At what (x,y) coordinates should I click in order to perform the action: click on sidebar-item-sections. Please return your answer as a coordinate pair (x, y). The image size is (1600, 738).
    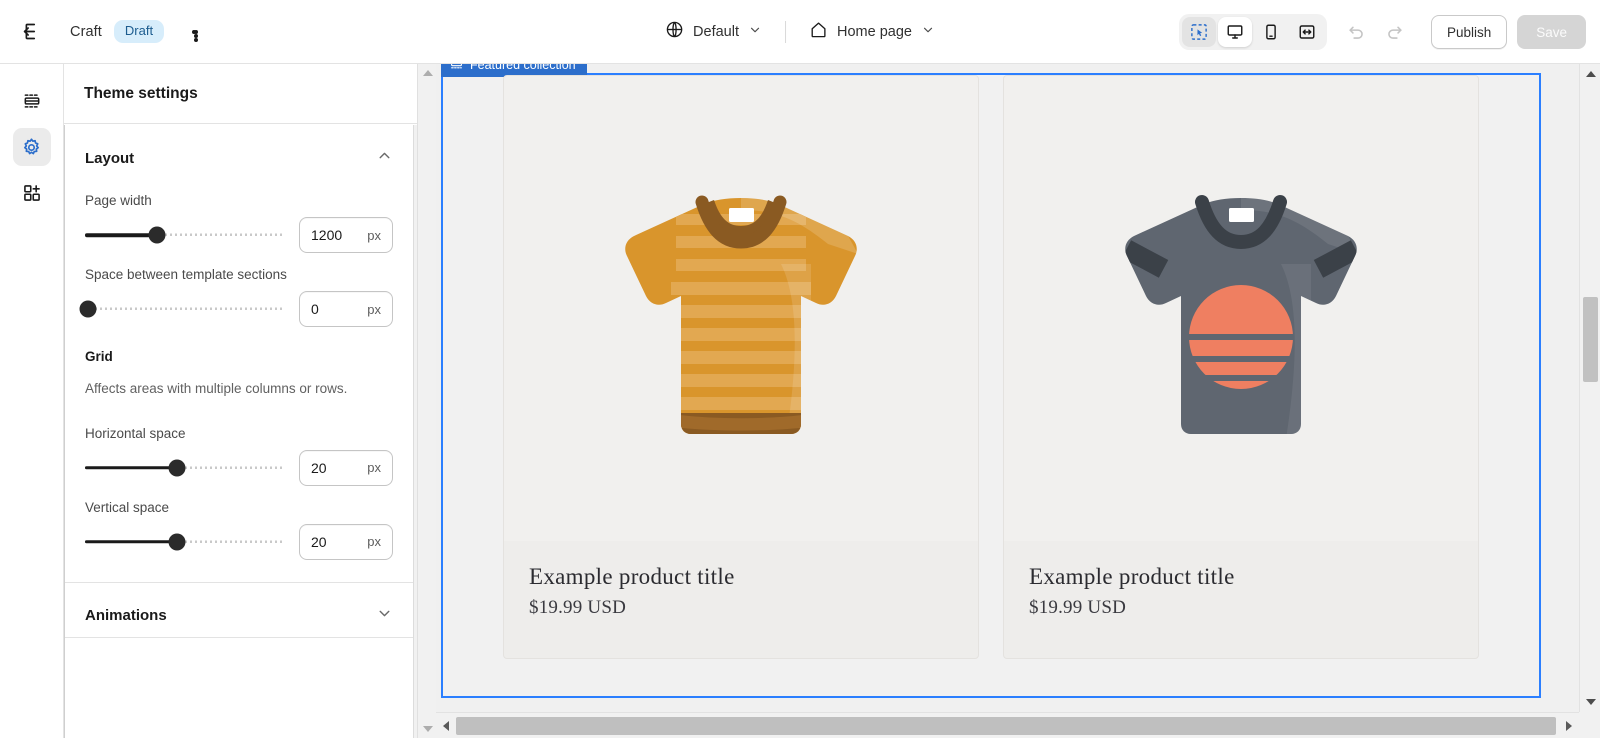
    Looking at the image, I should click on (32, 101).